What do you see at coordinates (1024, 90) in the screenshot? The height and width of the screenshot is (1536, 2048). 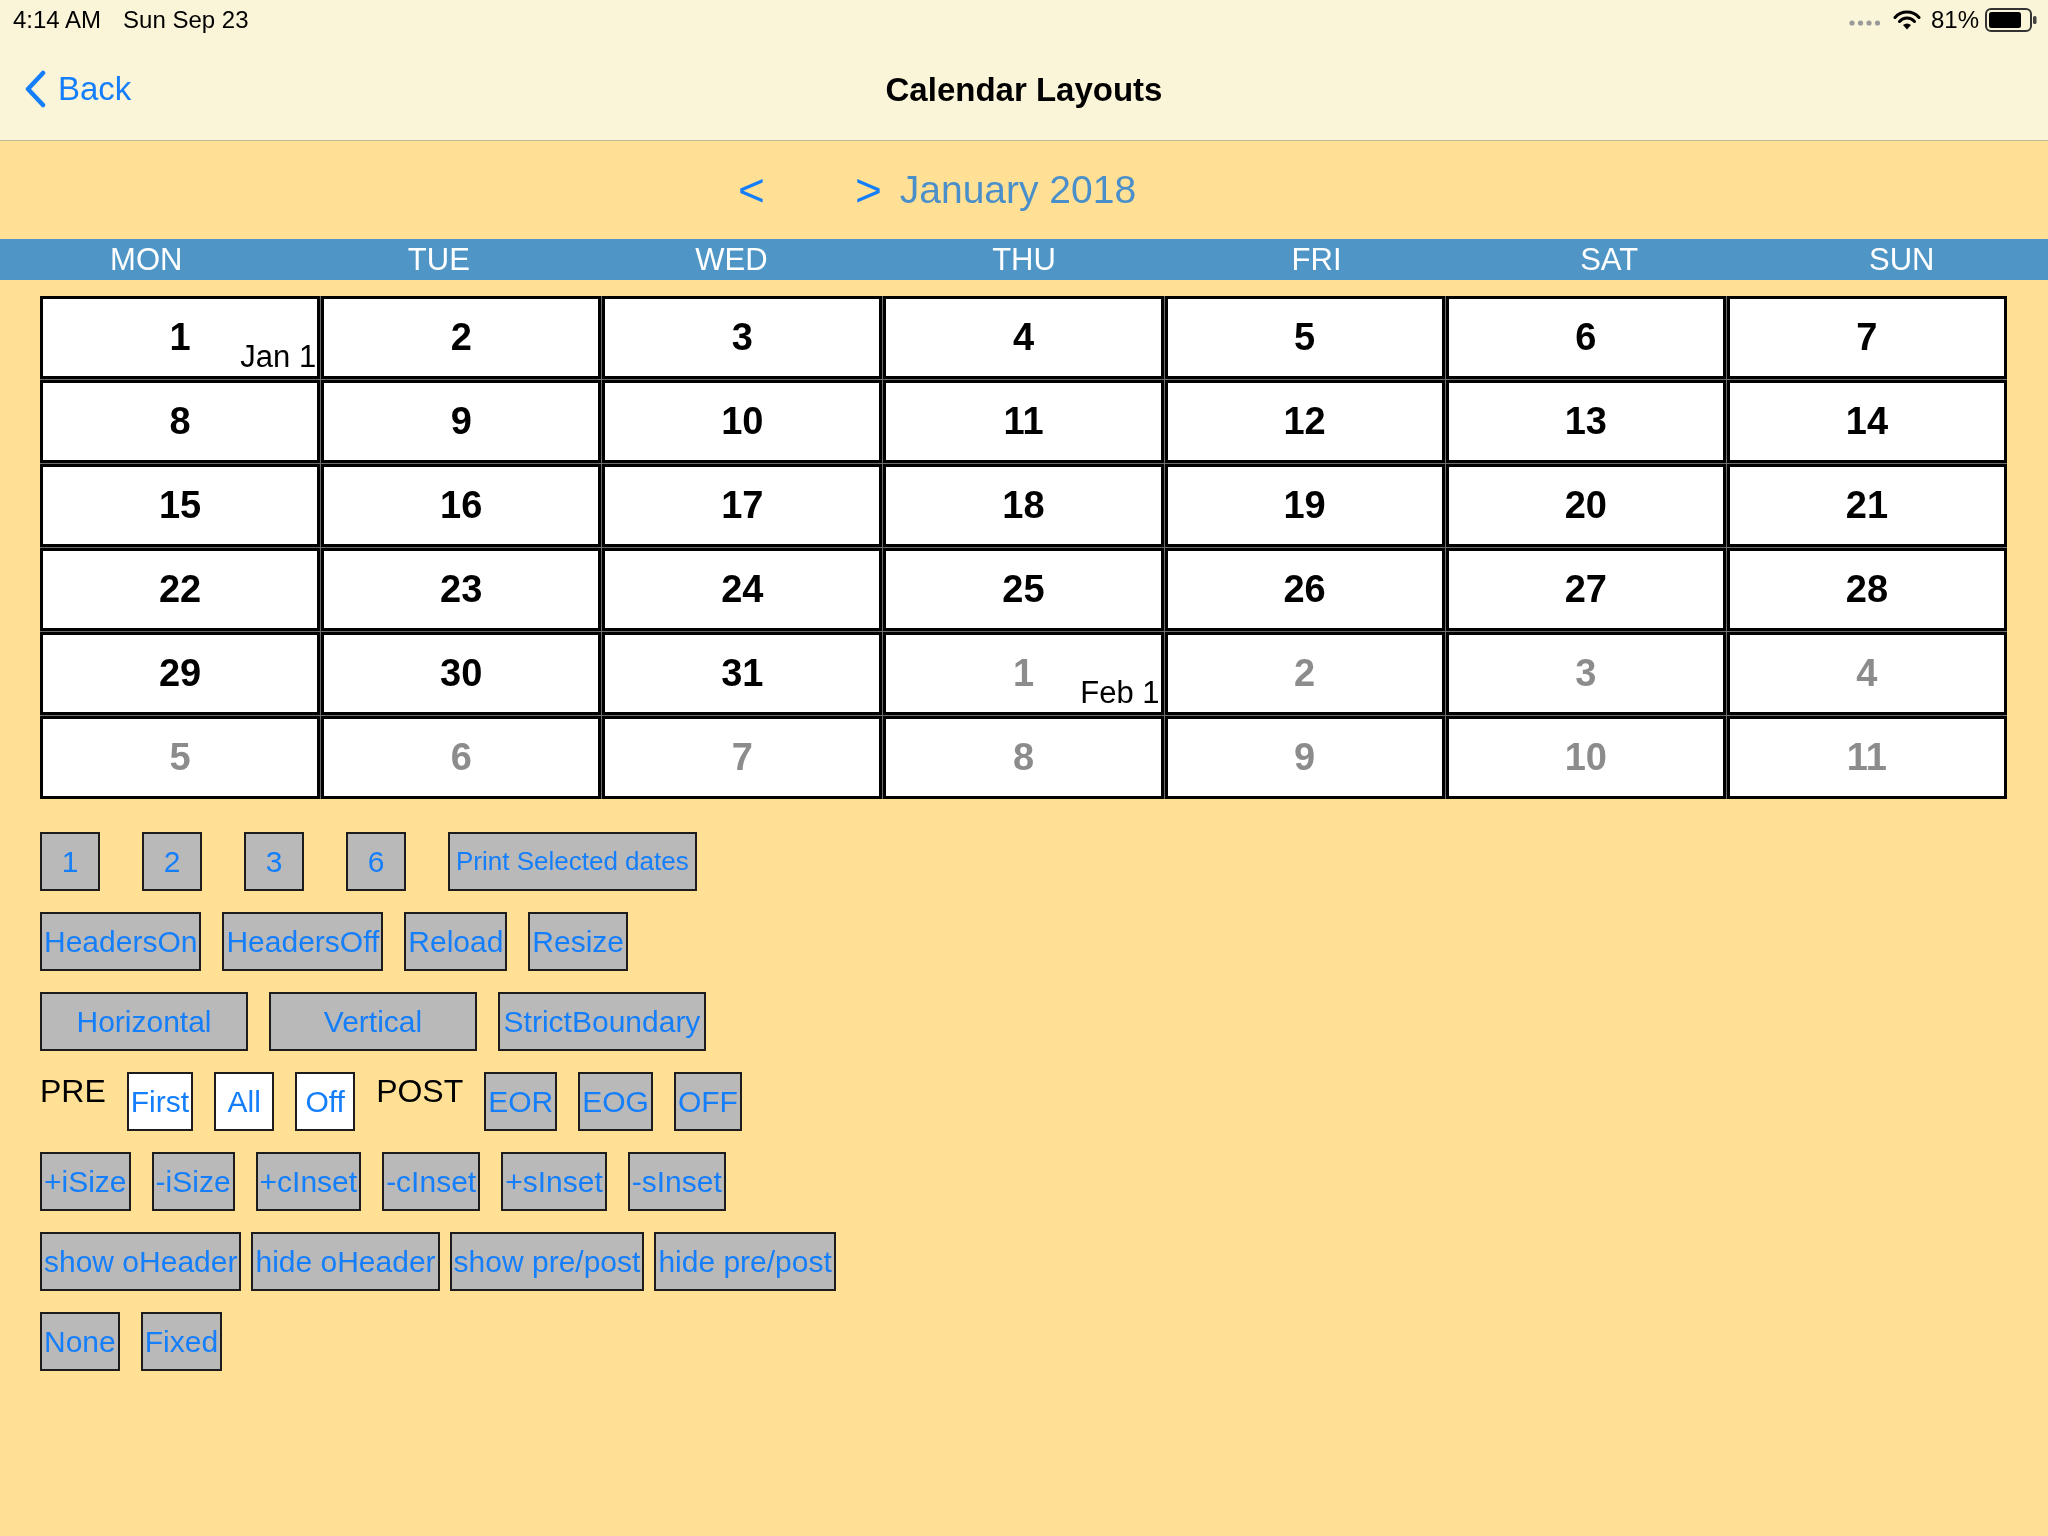 I see `page-title: Calendar Layouts` at bounding box center [1024, 90].